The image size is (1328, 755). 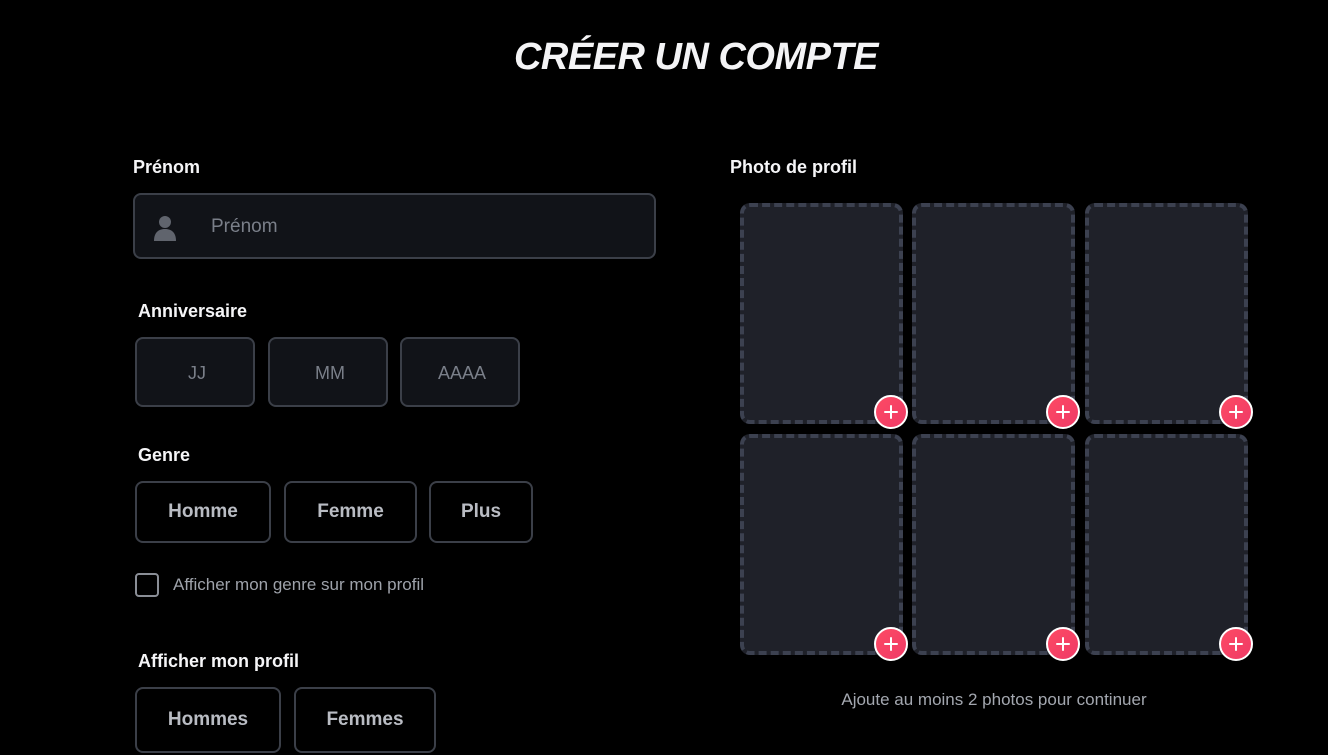 What do you see at coordinates (350, 512) in the screenshot?
I see `gender-option-femme: Femme` at bounding box center [350, 512].